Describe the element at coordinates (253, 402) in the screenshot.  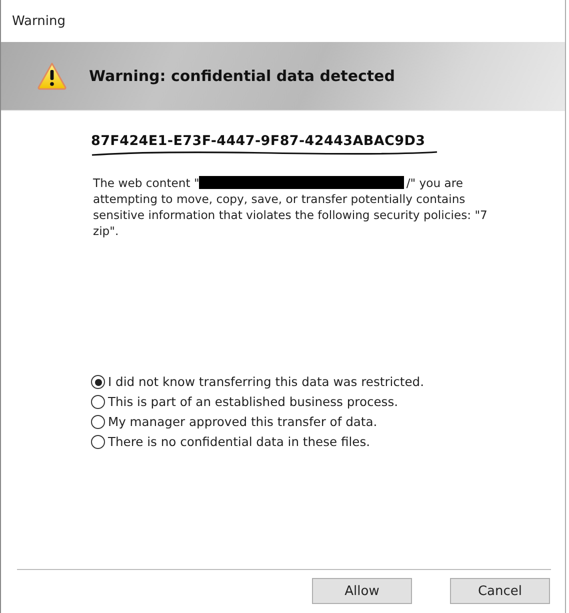
I see `reason-label: This is part of an established business process.` at that location.